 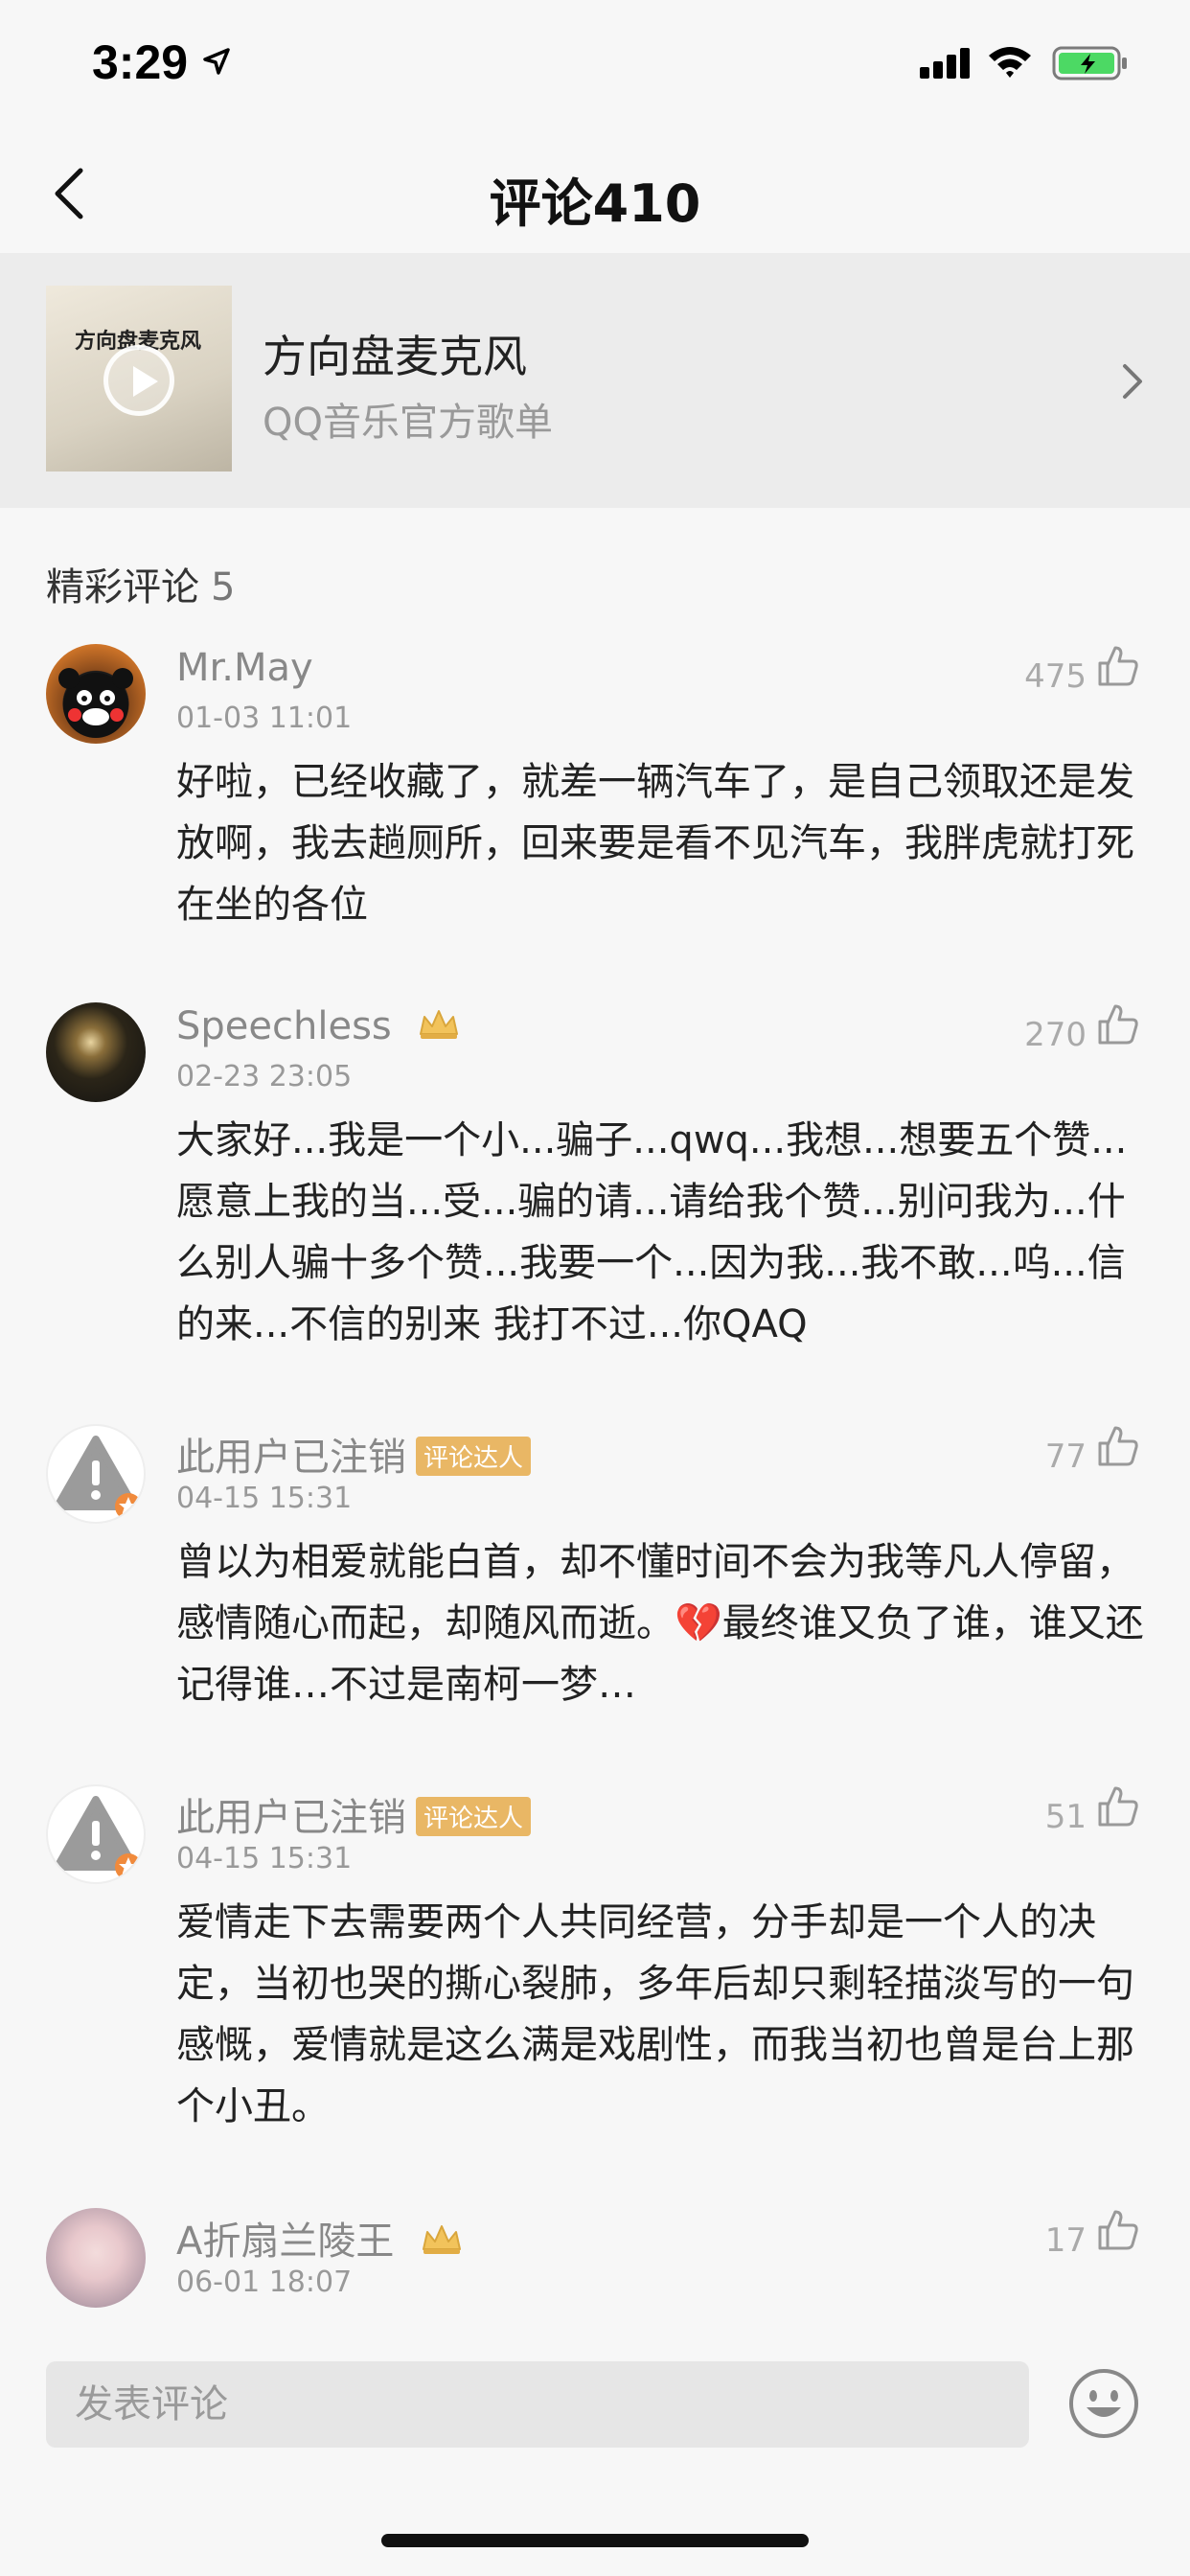 I want to click on section-label: 精彩评论, so click(x=123, y=587).